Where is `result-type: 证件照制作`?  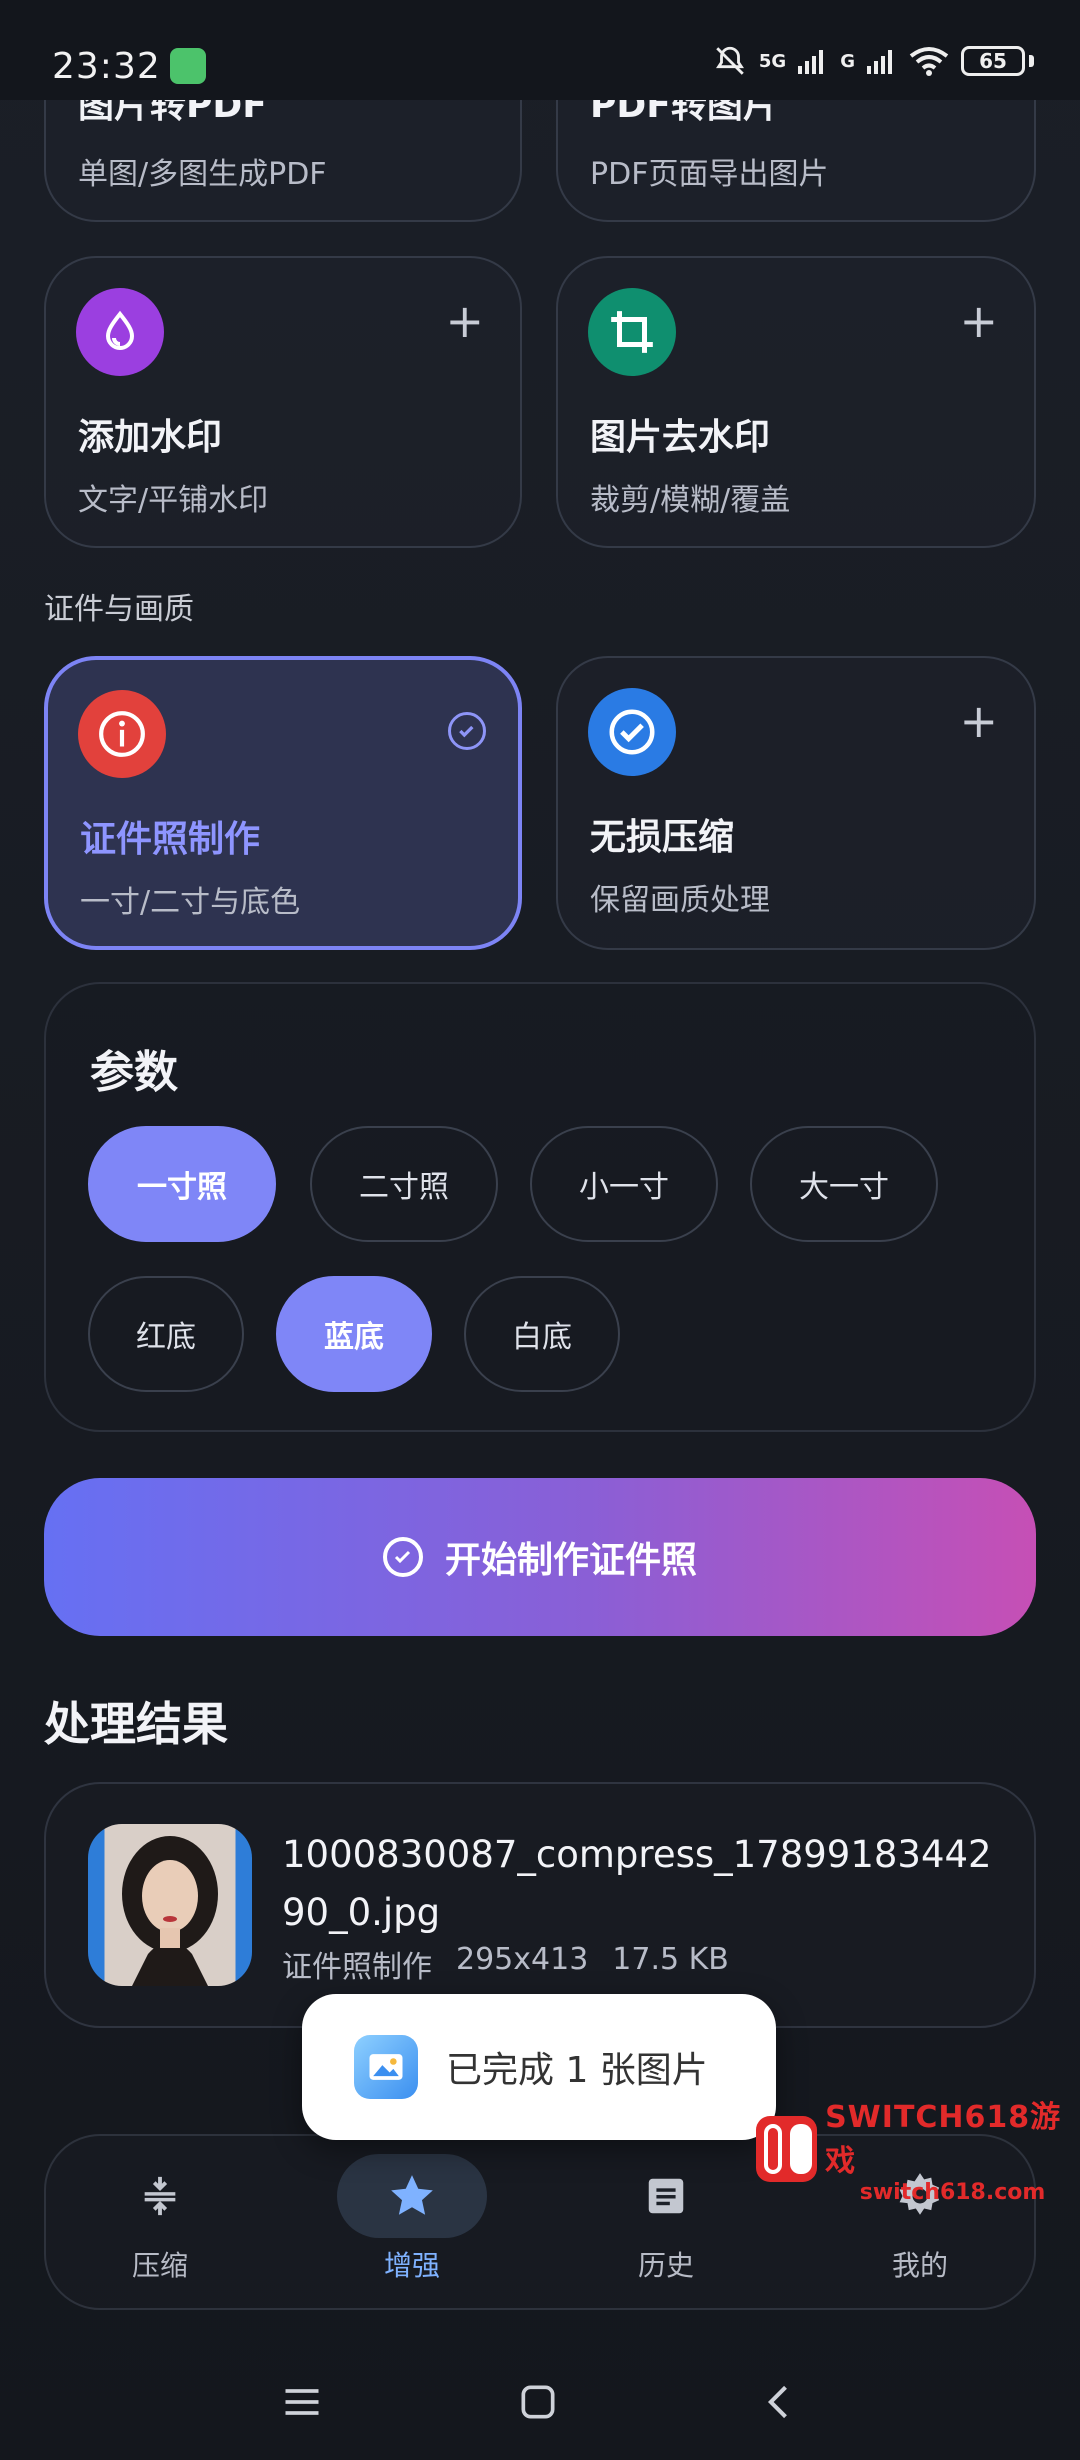 result-type: 证件照制作 is located at coordinates (357, 1967).